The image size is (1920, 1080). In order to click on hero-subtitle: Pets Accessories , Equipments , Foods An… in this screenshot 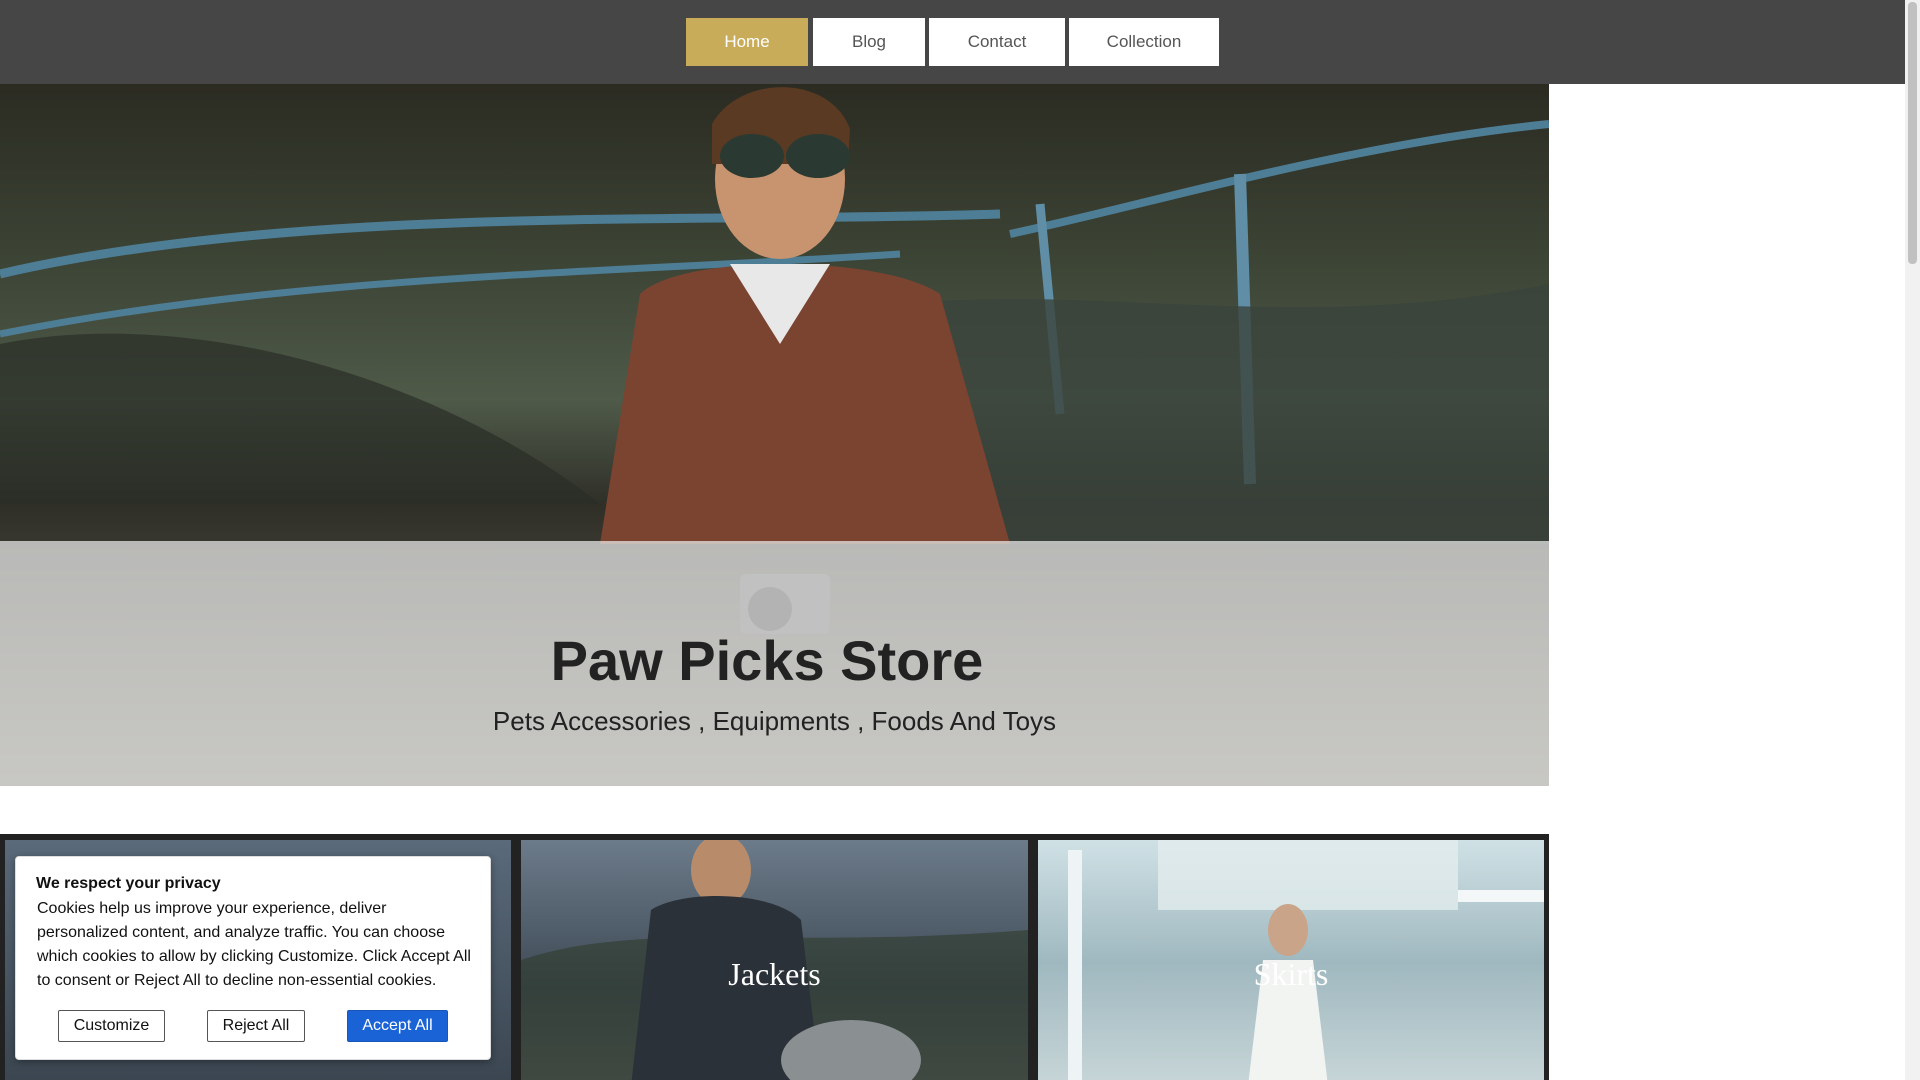, I will do `click(774, 721)`.